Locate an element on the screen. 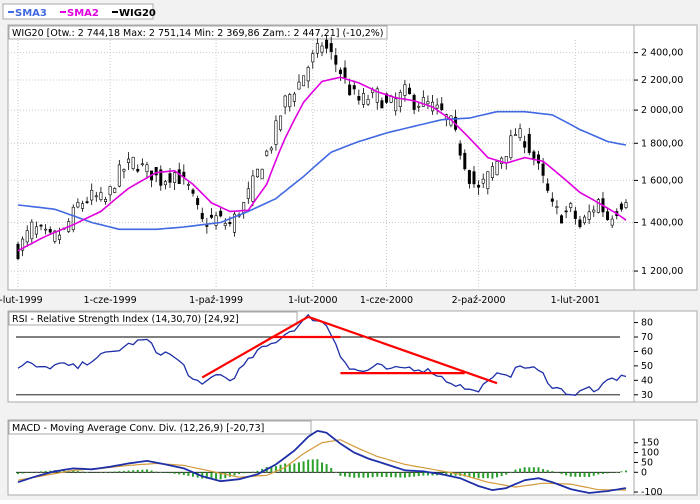 This screenshot has height=504, width=700. y-tick-label: 2 400,00 is located at coordinates (662, 53).